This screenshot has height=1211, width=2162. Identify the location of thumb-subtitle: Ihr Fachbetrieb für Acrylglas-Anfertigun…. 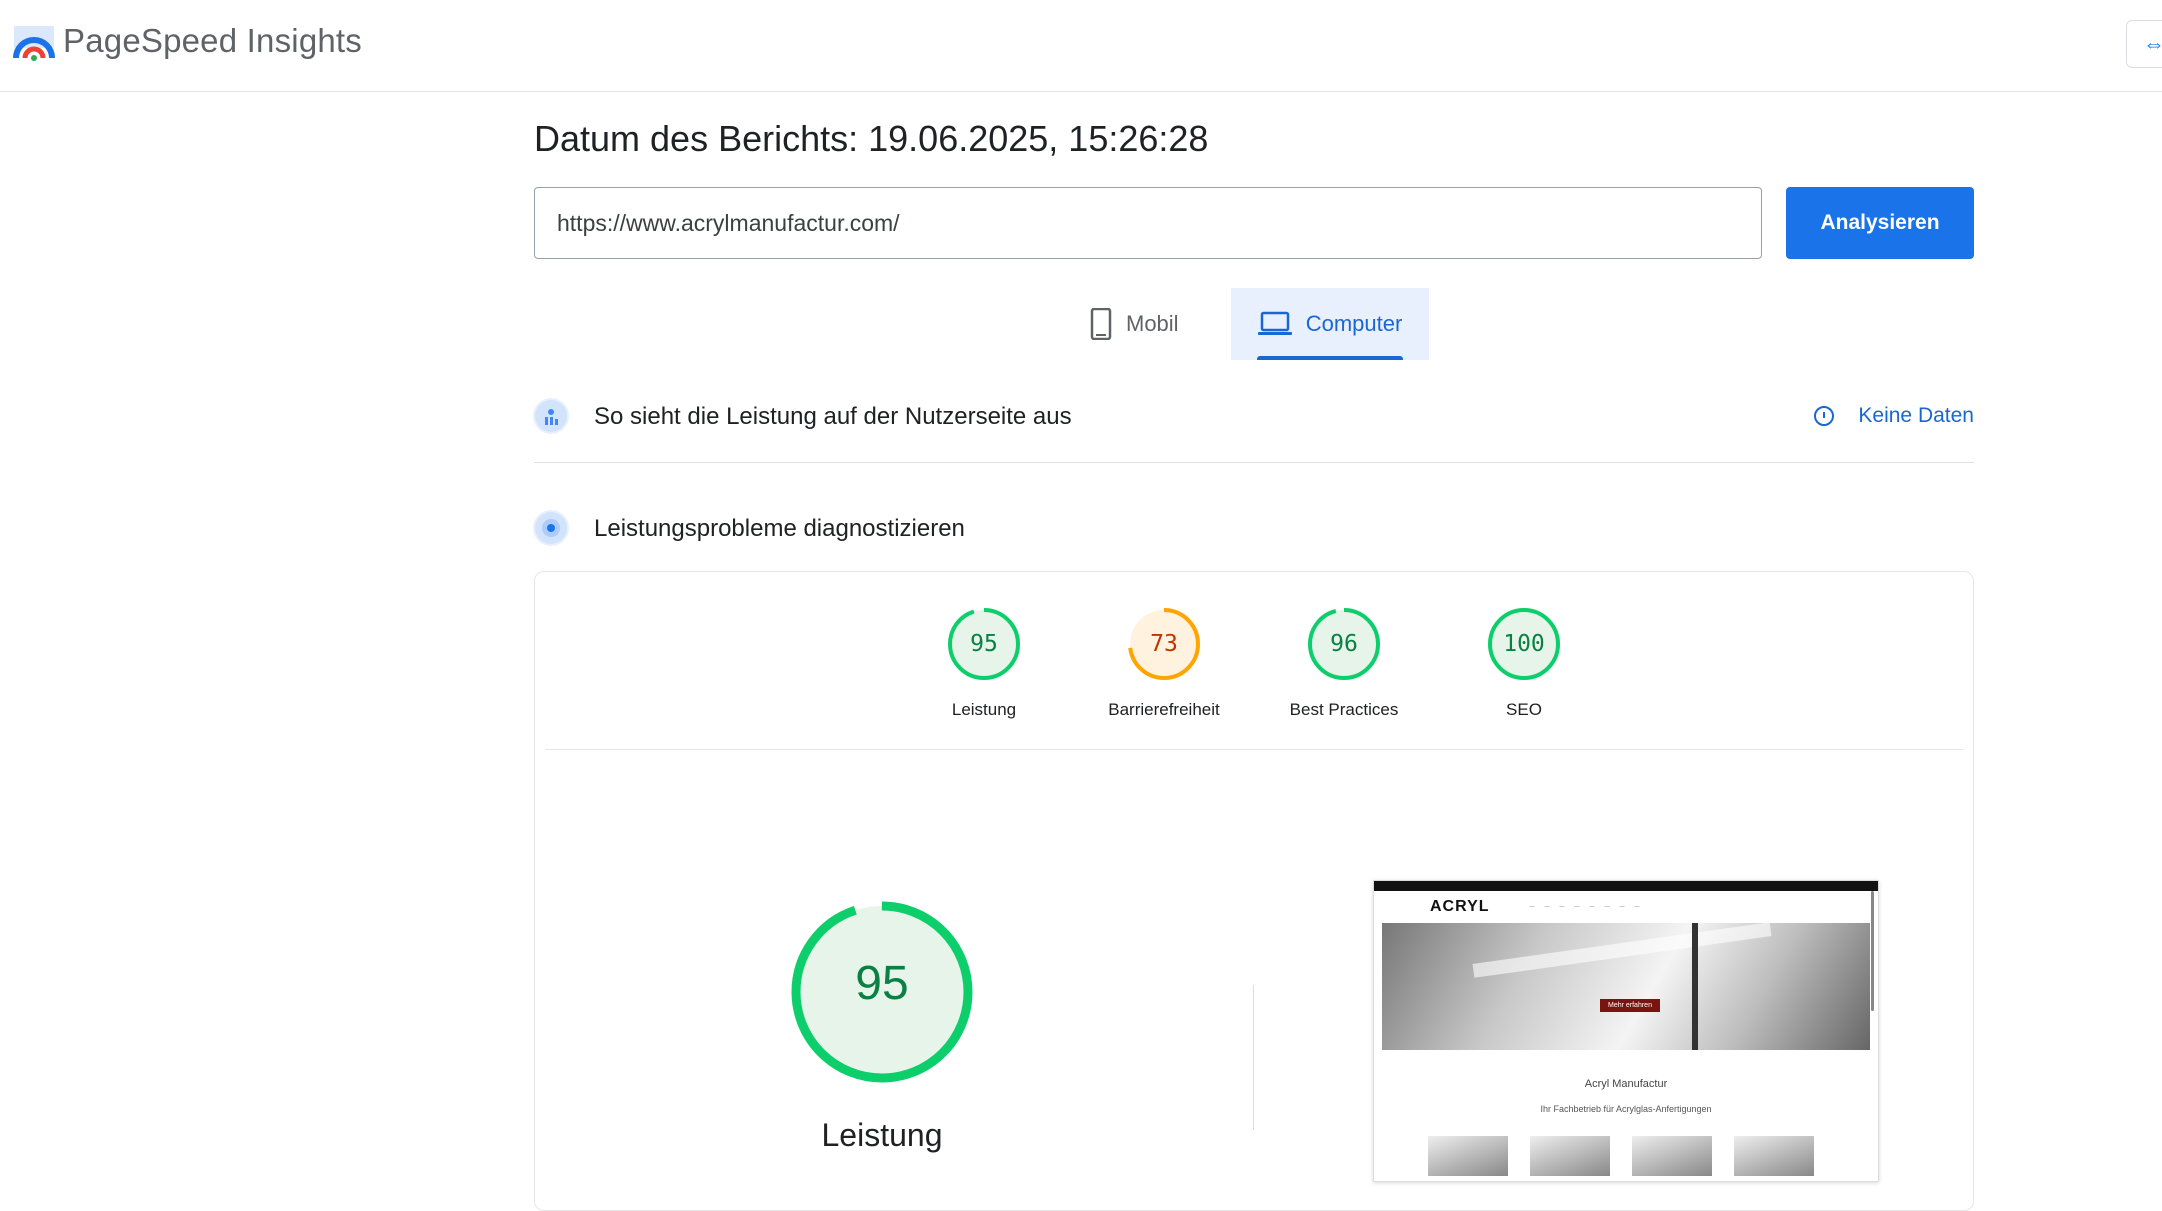
(1626, 1109).